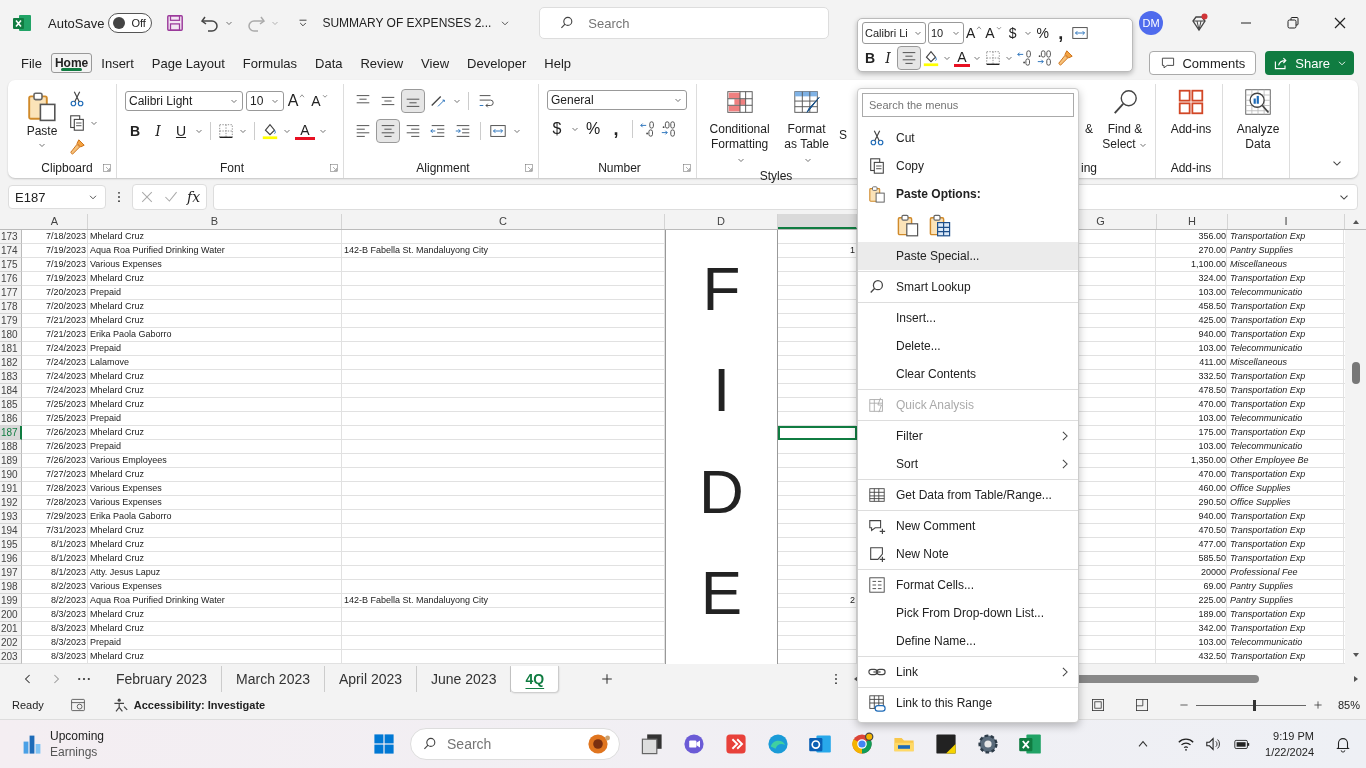  I want to click on ribbon-tab: Page Layout, so click(188, 63).